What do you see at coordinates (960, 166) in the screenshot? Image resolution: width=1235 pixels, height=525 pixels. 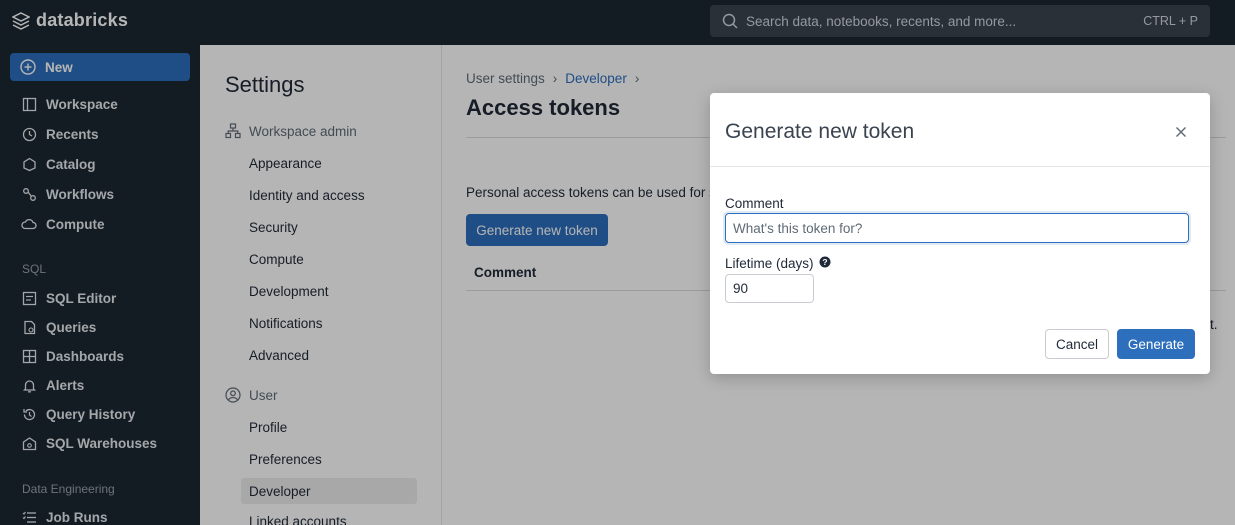 I see `modal-divider` at bounding box center [960, 166].